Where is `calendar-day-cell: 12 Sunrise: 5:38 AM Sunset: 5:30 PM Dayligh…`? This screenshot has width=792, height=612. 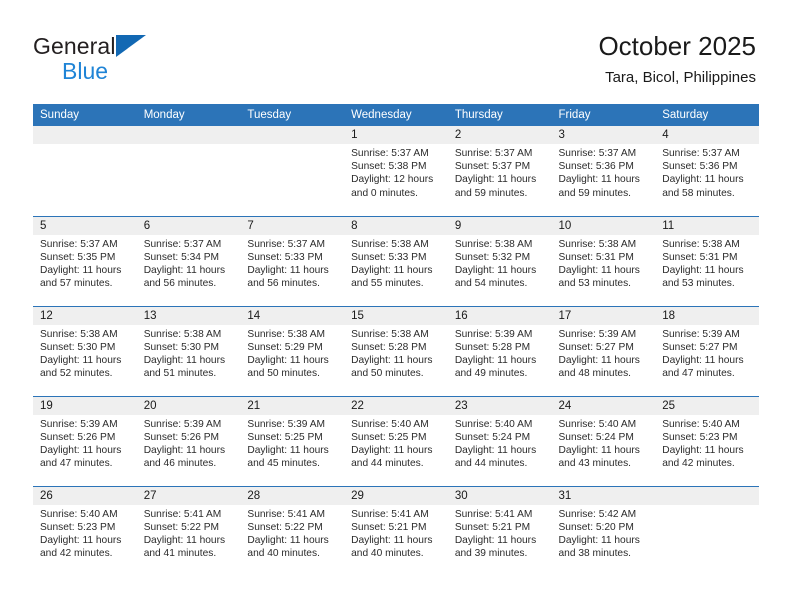
calendar-day-cell: 12 Sunrise: 5:38 AM Sunset: 5:30 PM Dayligh… is located at coordinates (85, 350).